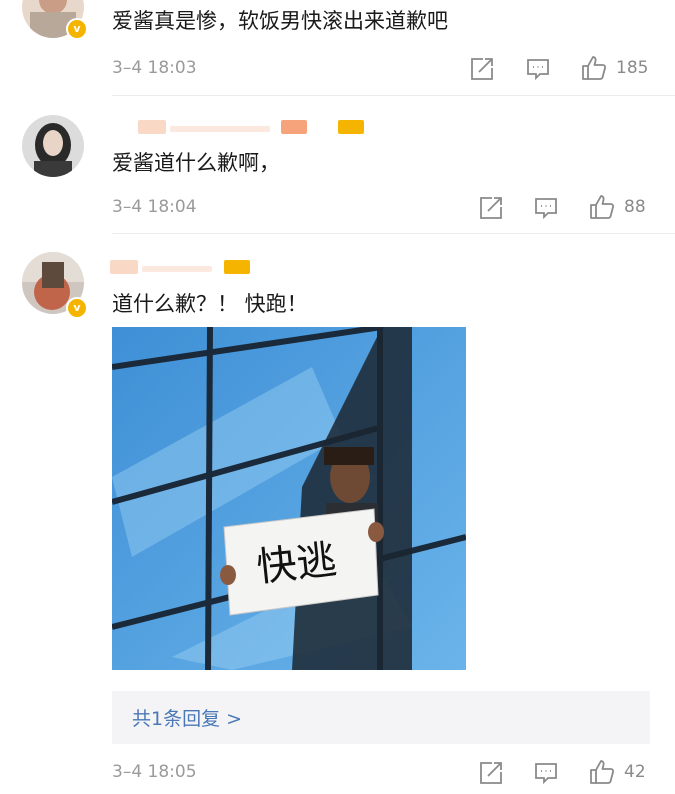 Image resolution: width=675 pixels, height=794 pixels. Describe the element at coordinates (280, 21) in the screenshot. I see `comment-text: 爱酱真是惨，软饭男快滚出来道歉吧` at that location.